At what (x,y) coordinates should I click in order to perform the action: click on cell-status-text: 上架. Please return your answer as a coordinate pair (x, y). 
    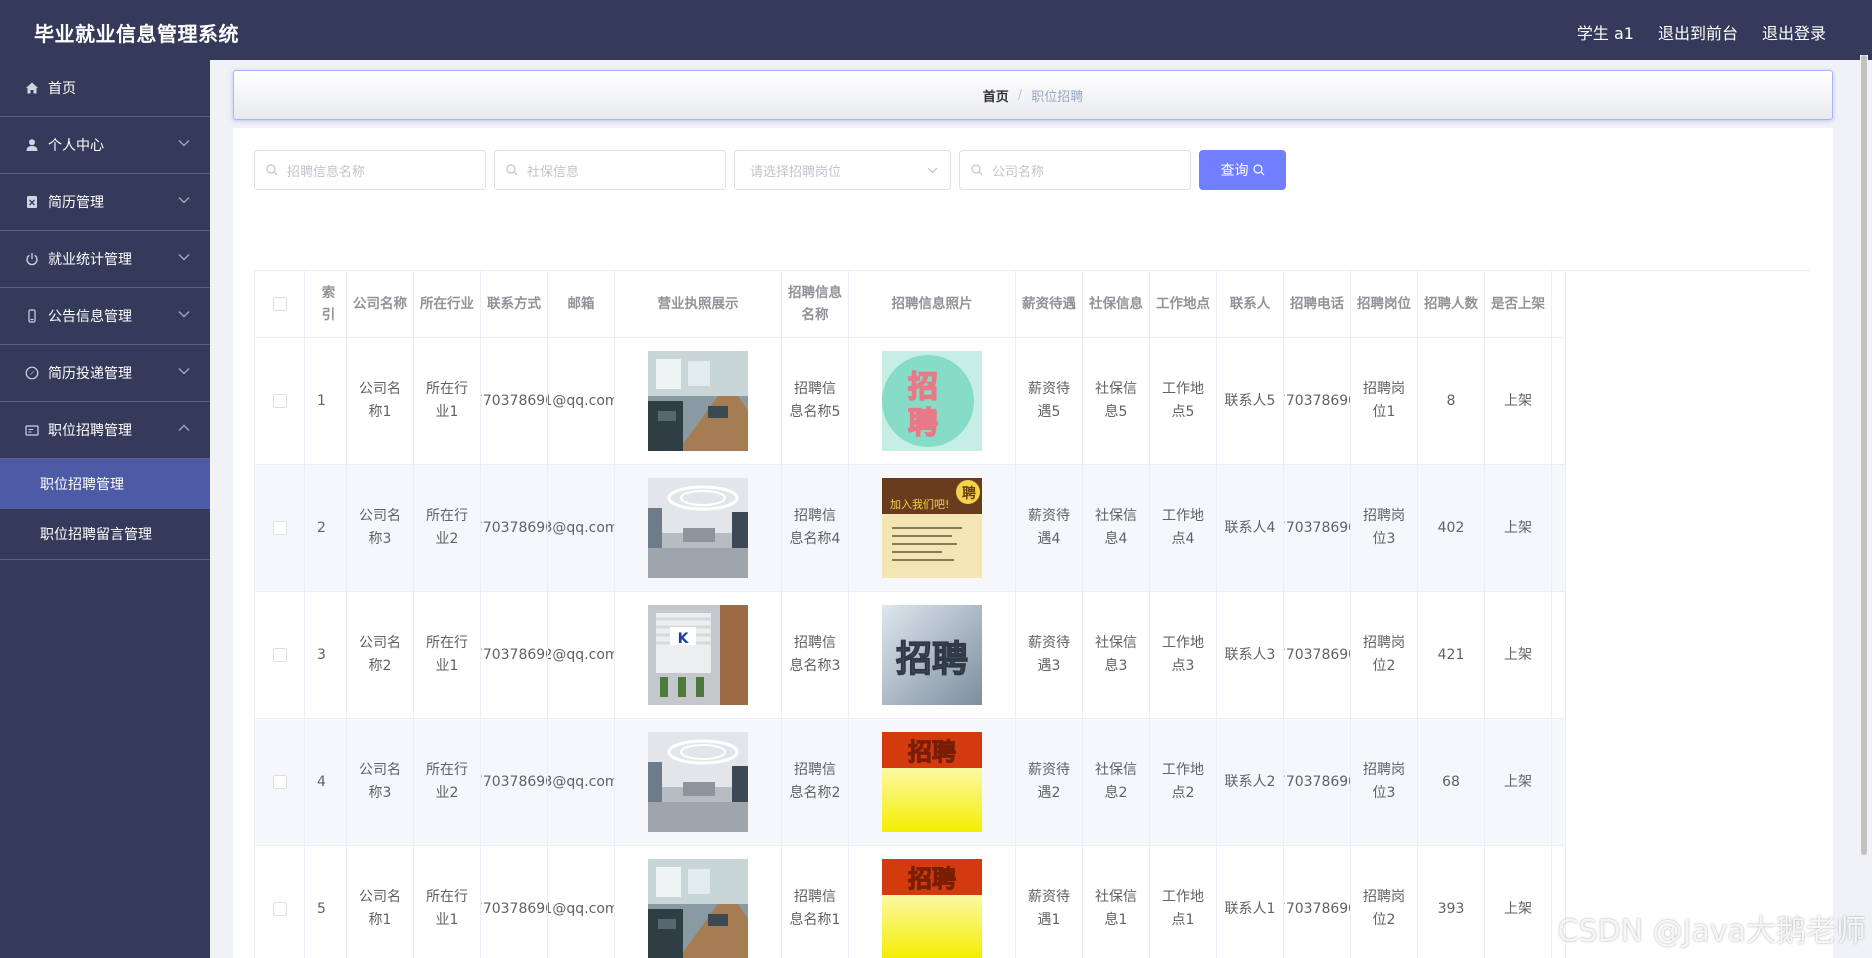
    Looking at the image, I should click on (1518, 654).